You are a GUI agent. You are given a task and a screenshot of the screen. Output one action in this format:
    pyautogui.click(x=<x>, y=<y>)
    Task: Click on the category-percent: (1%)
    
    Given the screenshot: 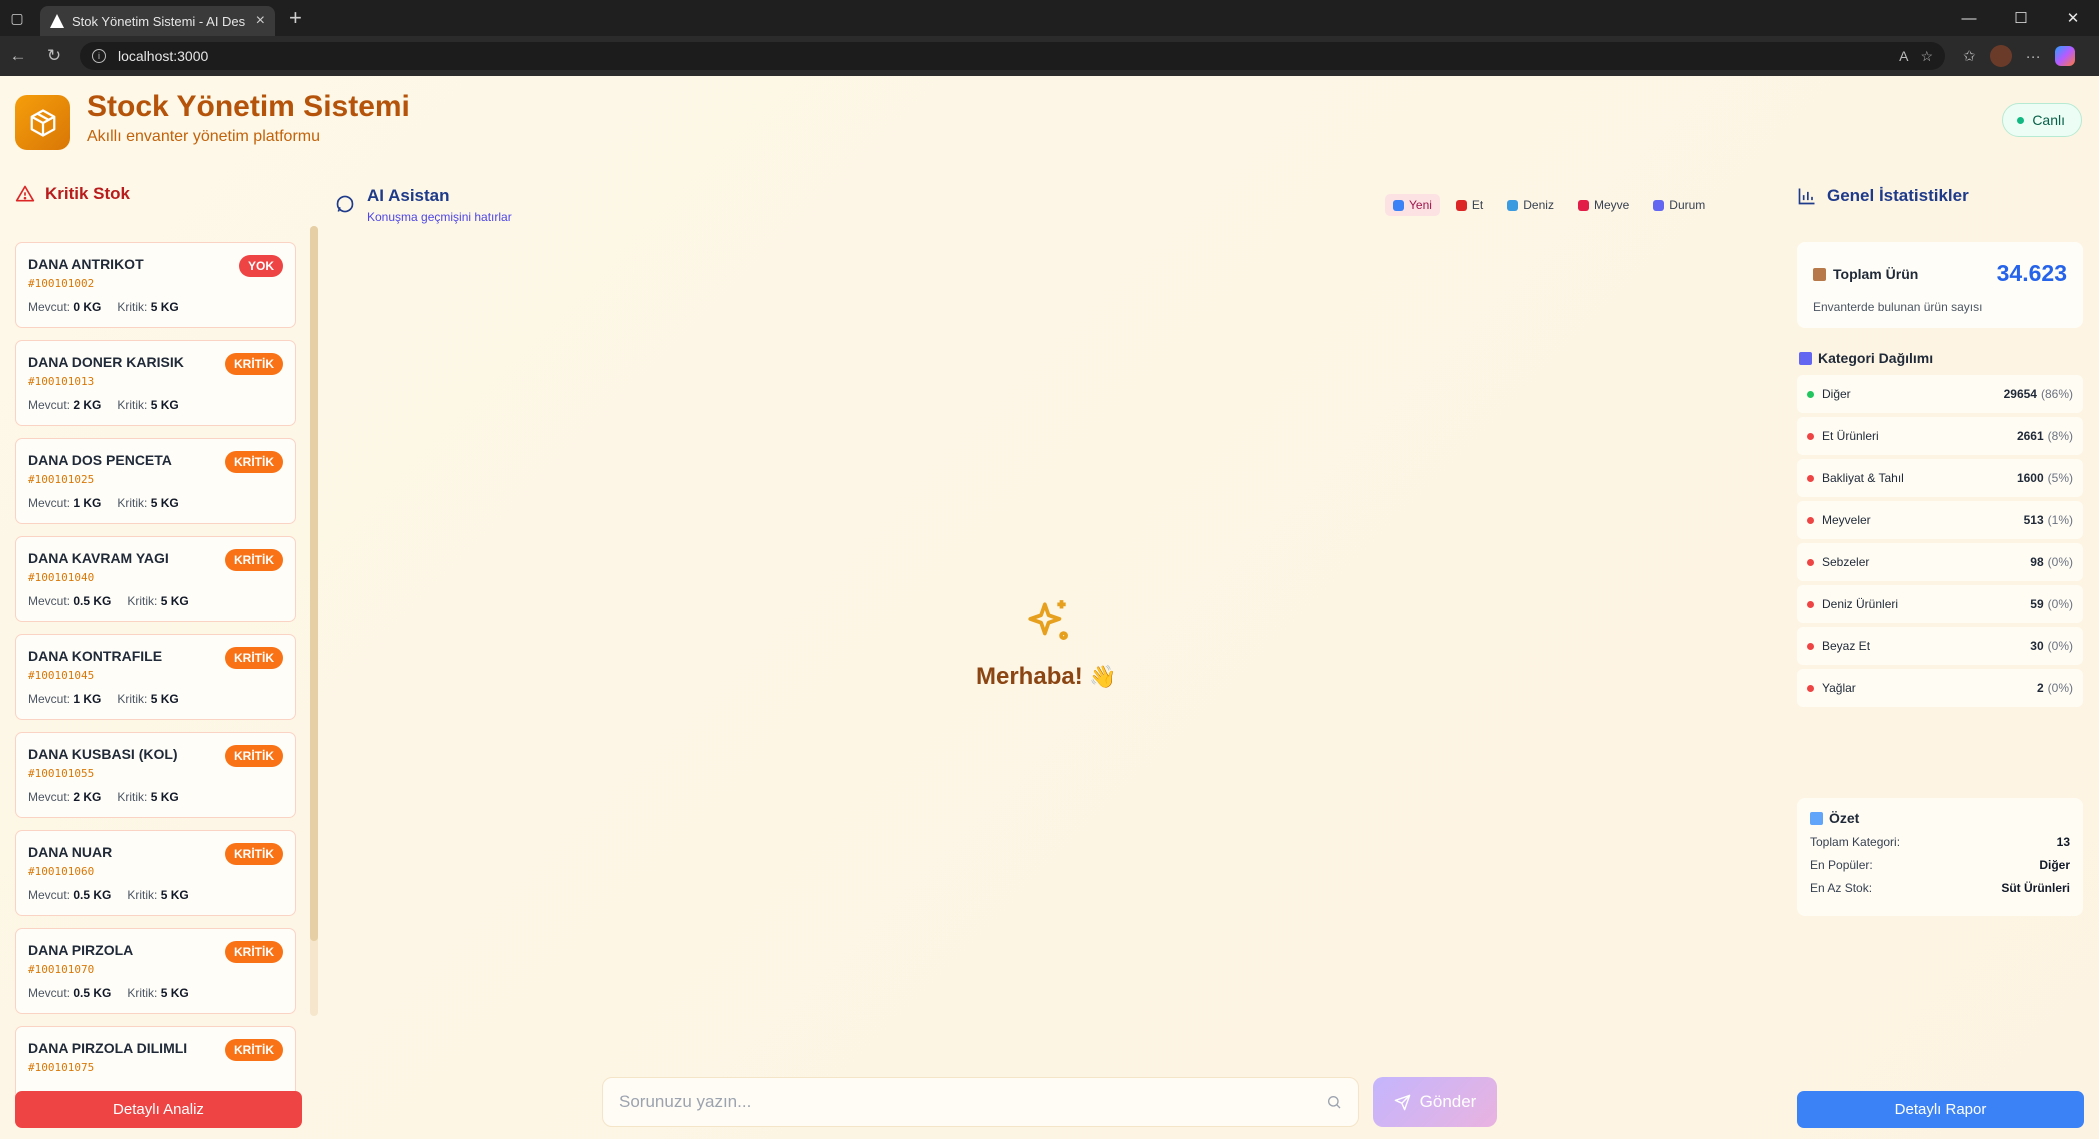 What is the action you would take?
    pyautogui.click(x=2060, y=520)
    